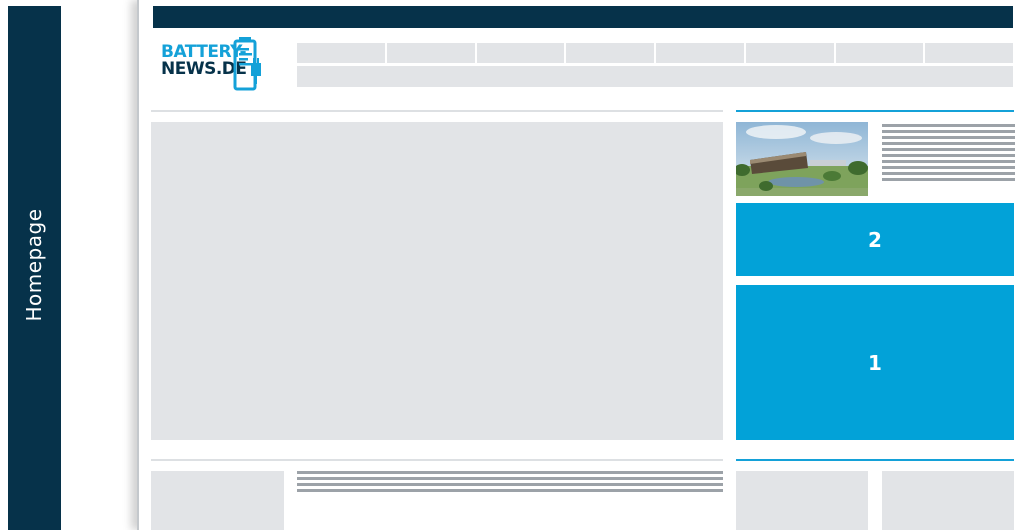 This screenshot has height=530, width=1020. Describe the element at coordinates (583, 17) in the screenshot. I see `top-bar` at that location.